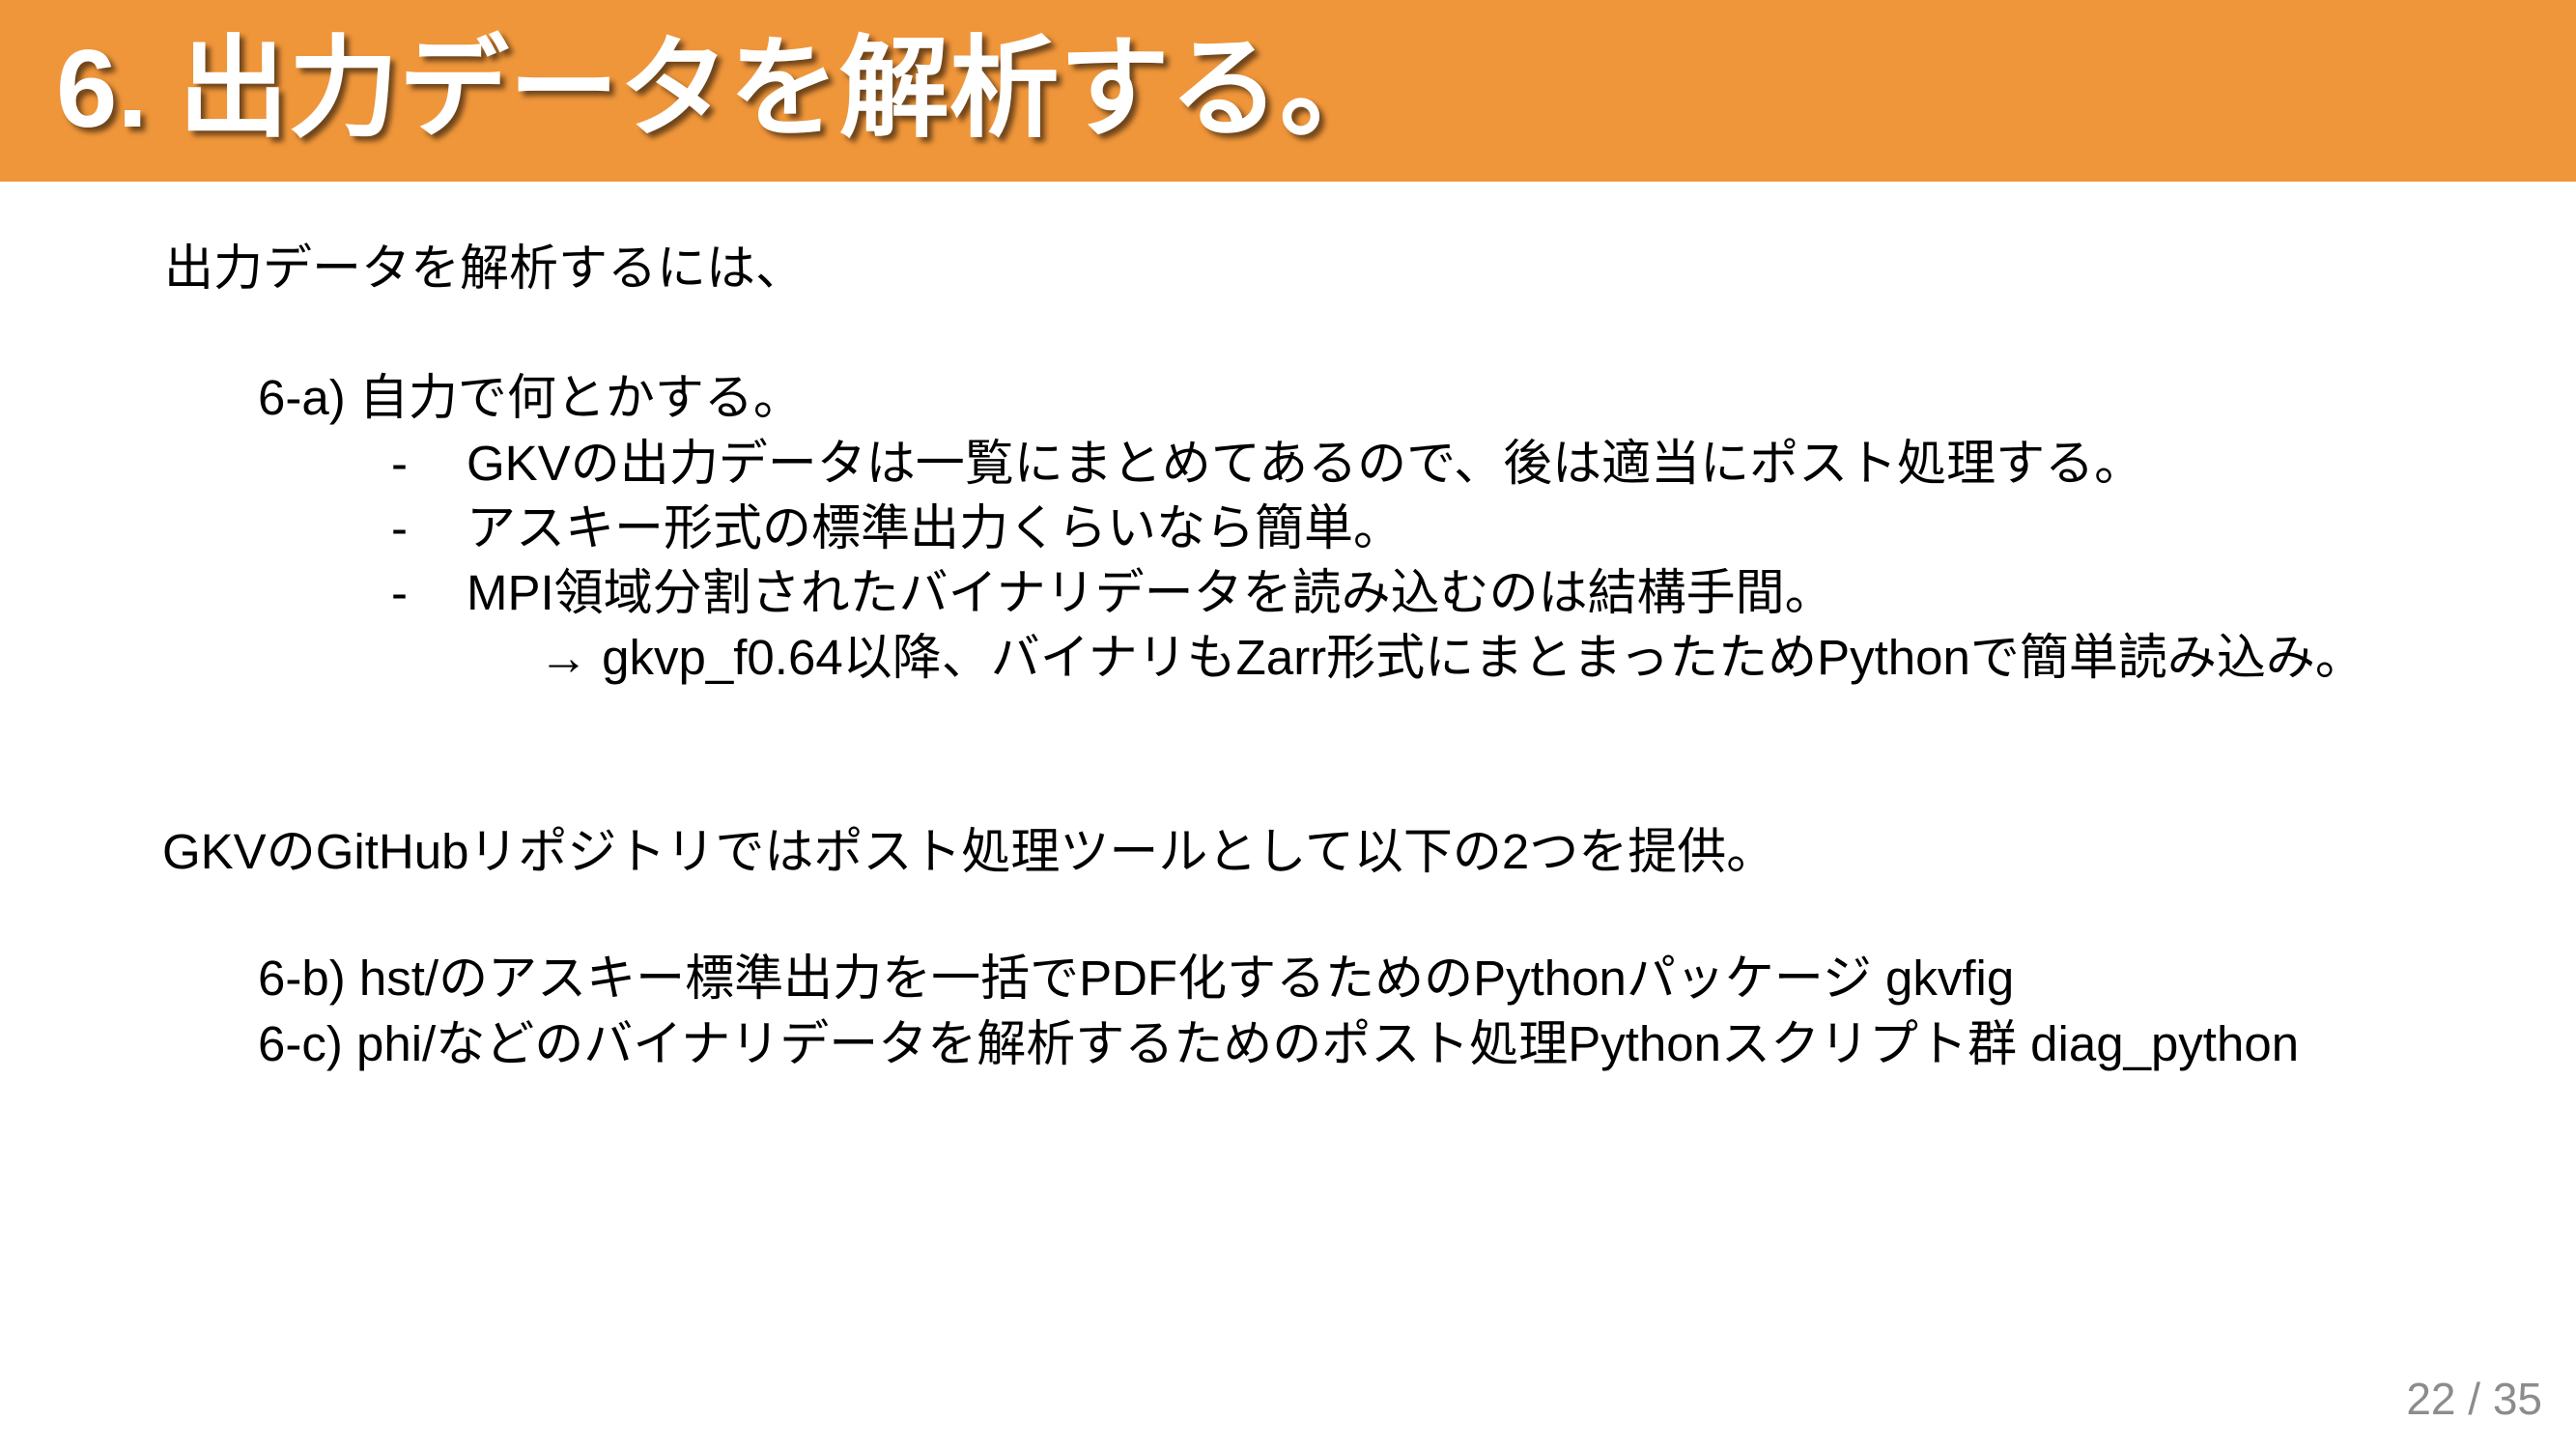  I want to click on bullet-text-3: MPI領域分割されたバイナリデータを読み込むのは結構手間。, so click(1150, 592).